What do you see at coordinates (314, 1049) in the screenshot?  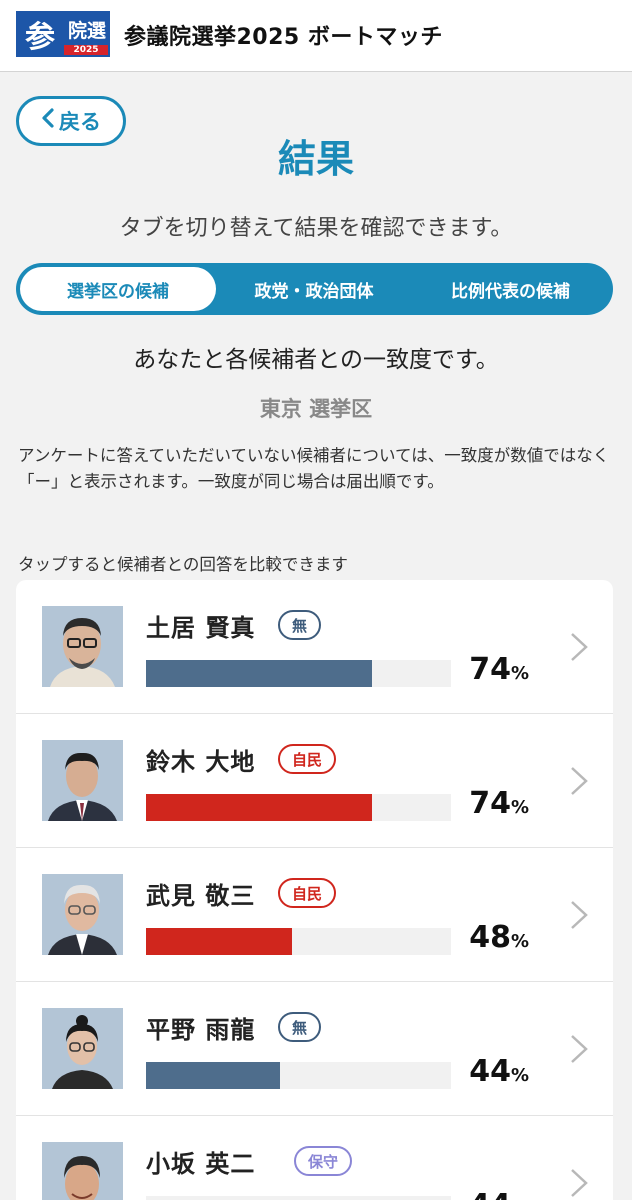 I see `candidate-row: 平野 雨龍 無 44%` at bounding box center [314, 1049].